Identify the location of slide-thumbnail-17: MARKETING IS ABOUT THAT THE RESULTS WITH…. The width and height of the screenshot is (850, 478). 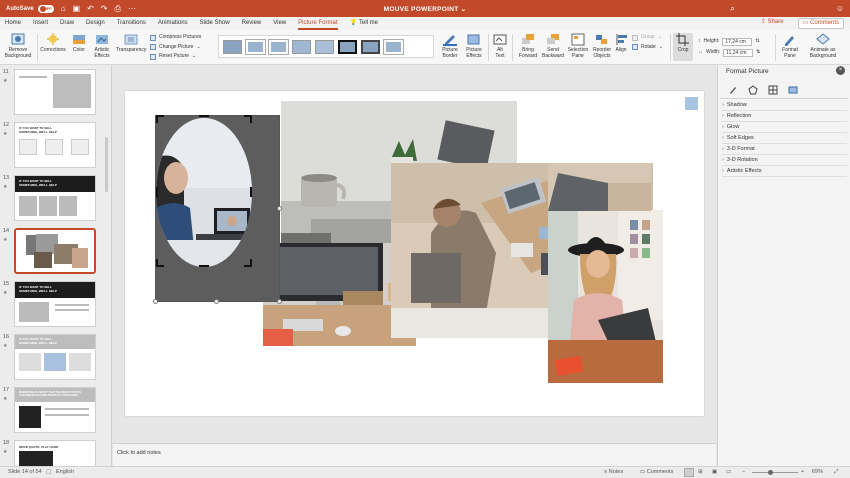
(55, 410).